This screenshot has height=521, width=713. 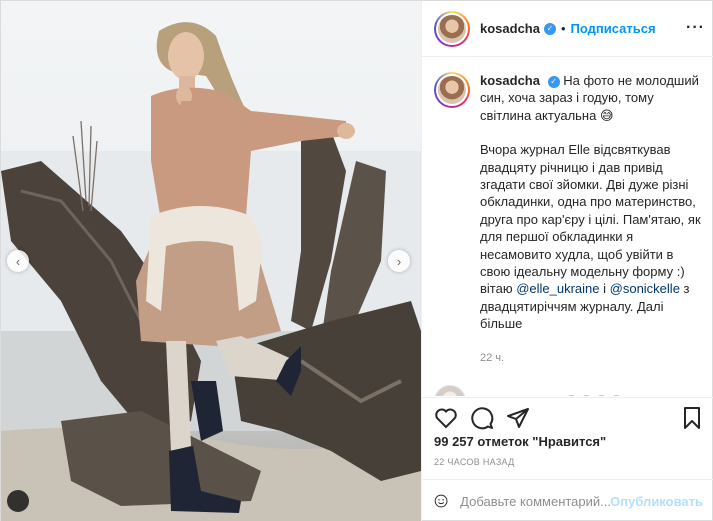 I want to click on commenter-avatar, so click(x=450, y=390).